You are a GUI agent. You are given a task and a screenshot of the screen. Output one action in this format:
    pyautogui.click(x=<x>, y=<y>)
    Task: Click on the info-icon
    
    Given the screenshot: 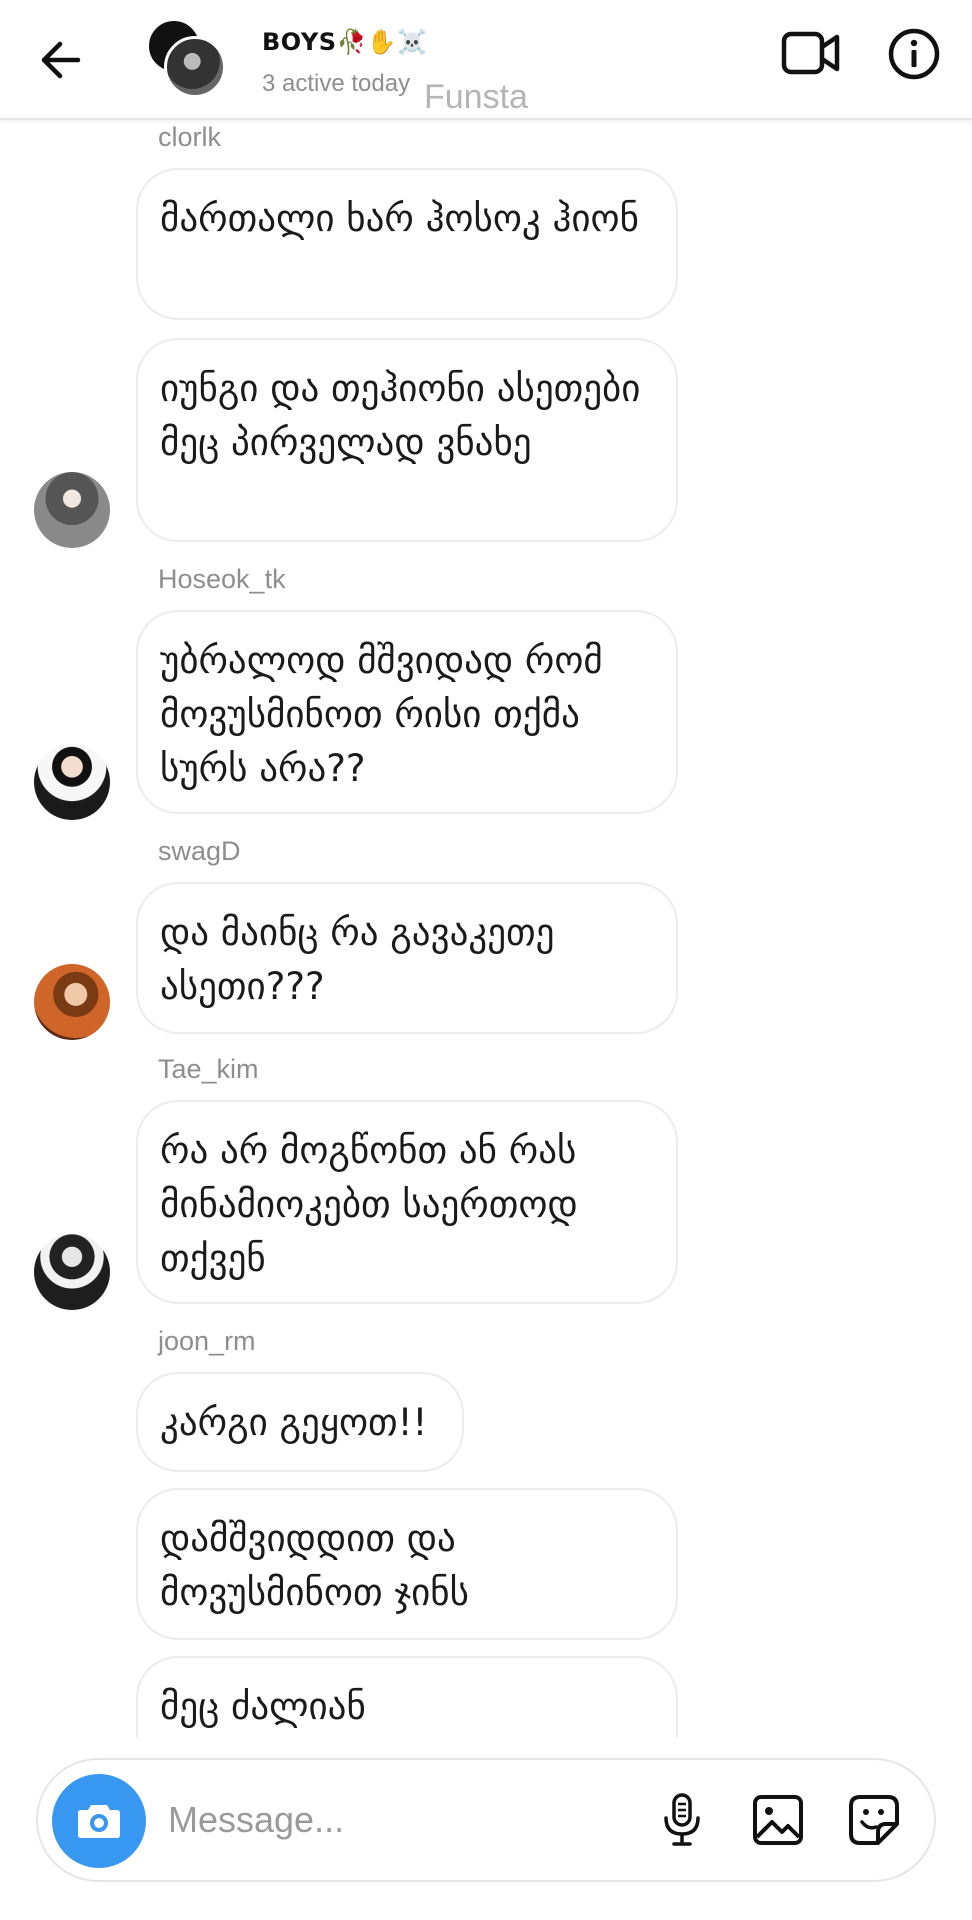 What is the action you would take?
    pyautogui.click(x=914, y=54)
    